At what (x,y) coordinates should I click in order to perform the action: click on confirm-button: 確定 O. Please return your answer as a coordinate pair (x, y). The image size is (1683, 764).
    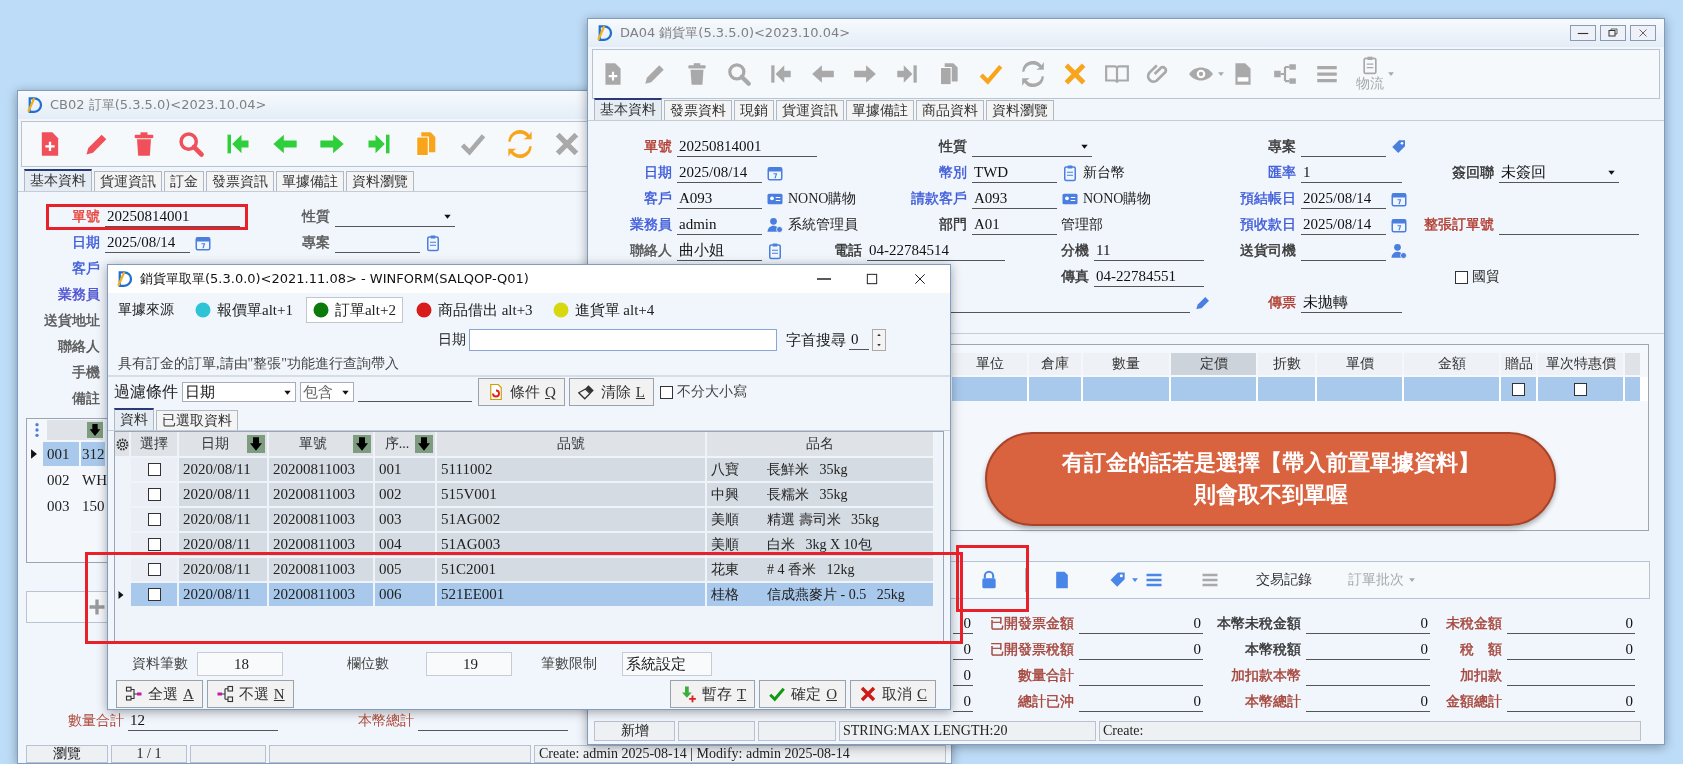
    Looking at the image, I should click on (802, 694).